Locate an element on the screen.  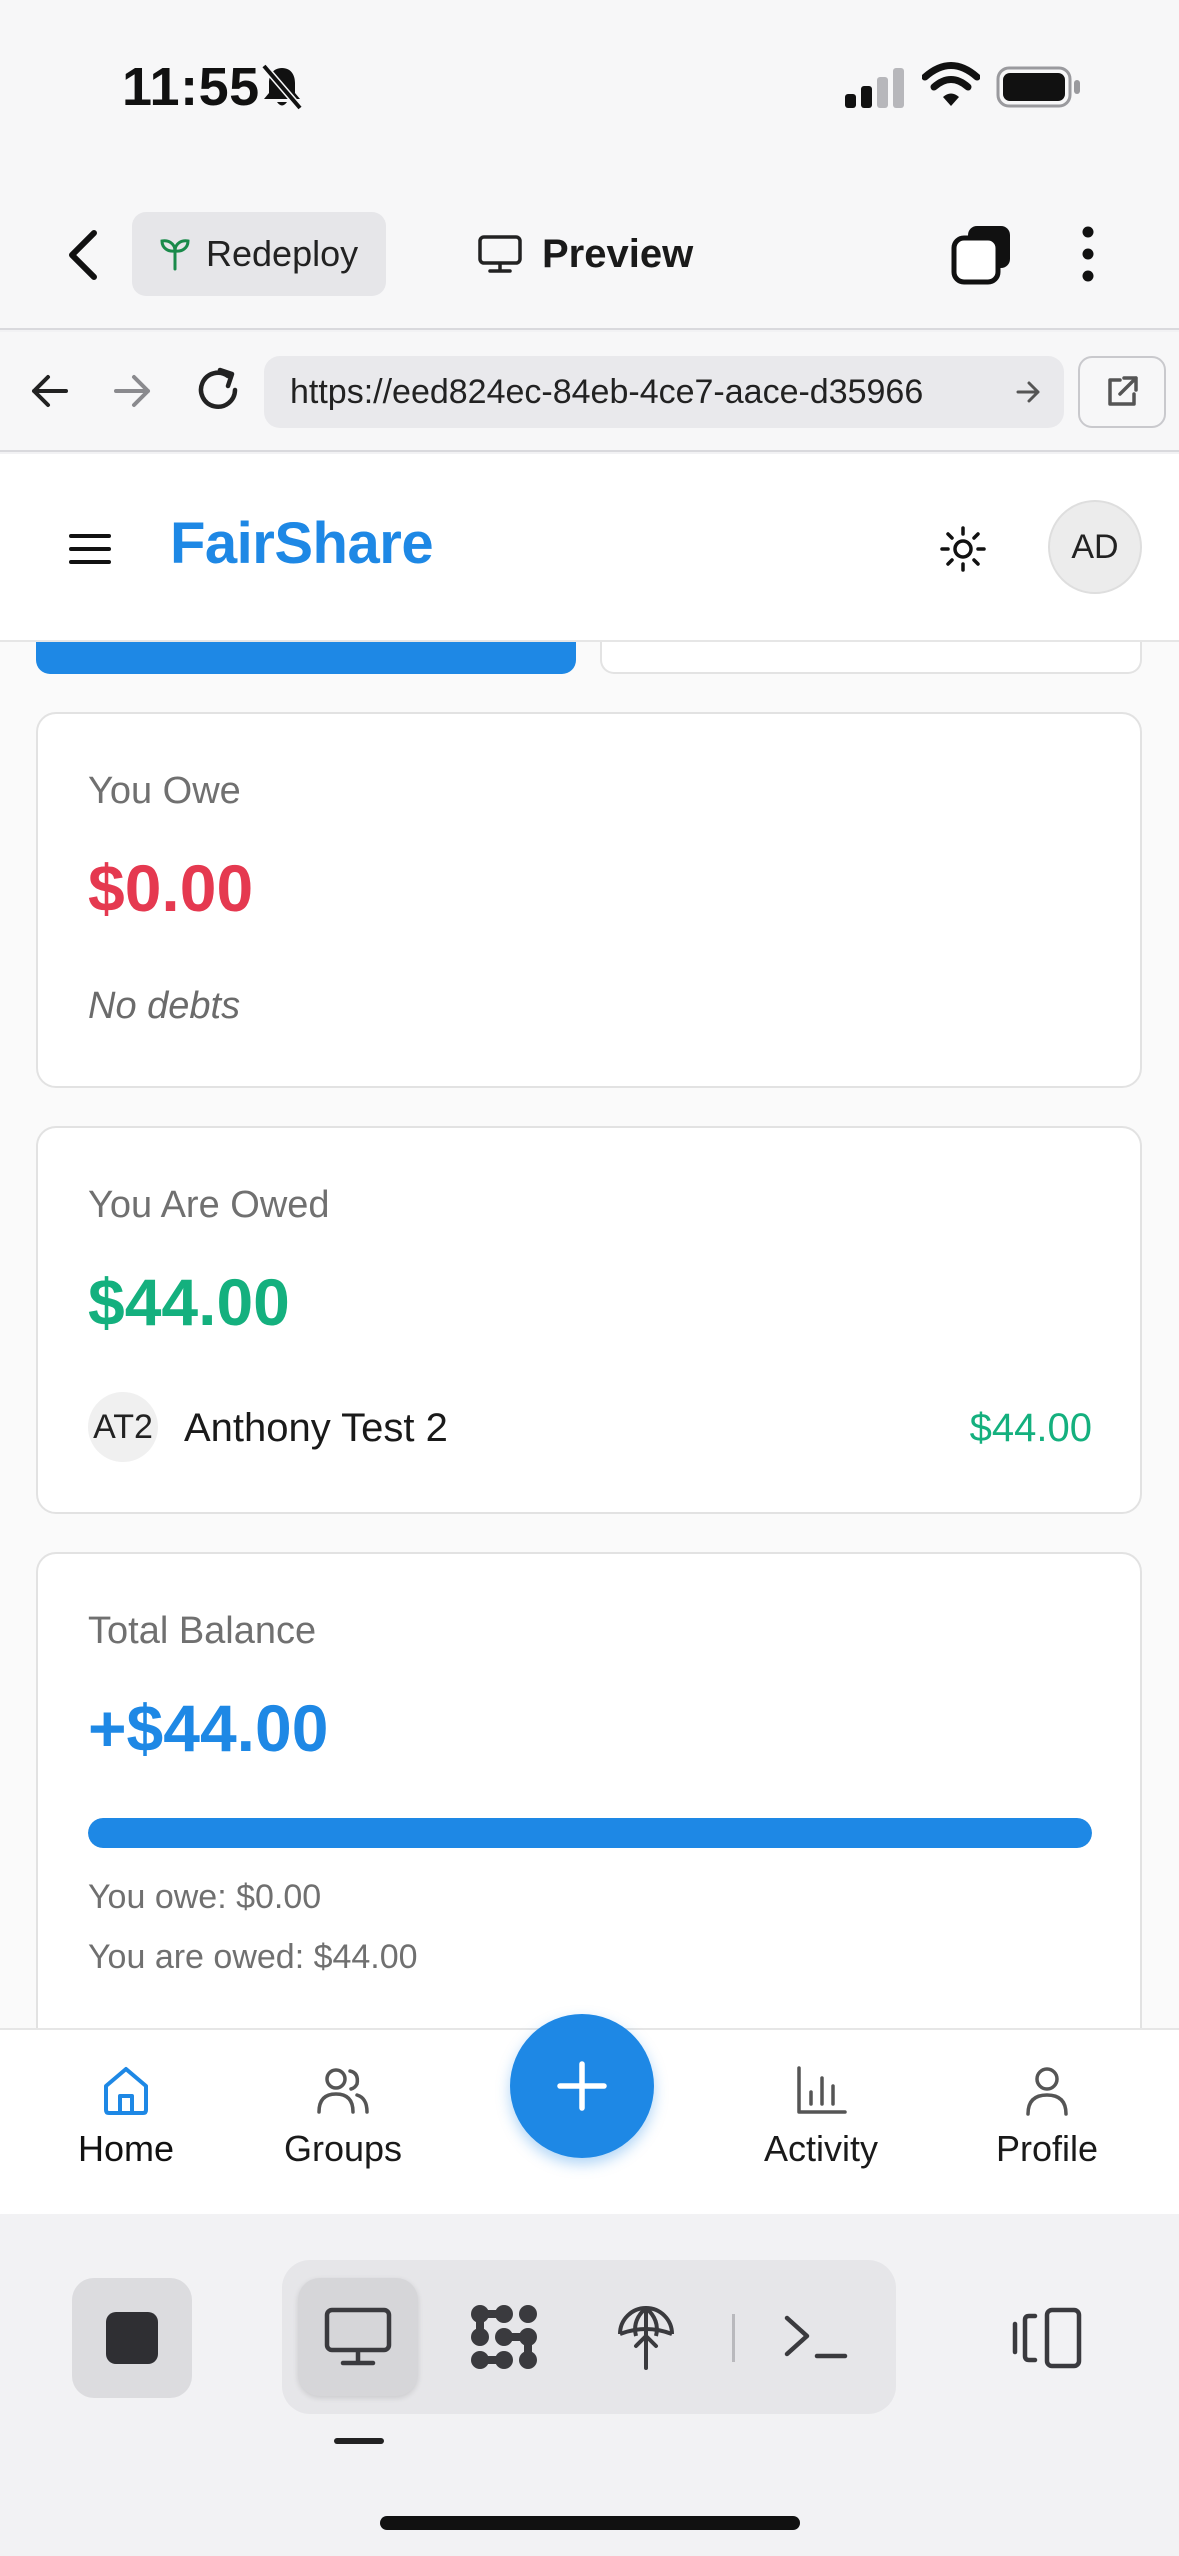
tab-home: Home is located at coordinates (126, 2115).